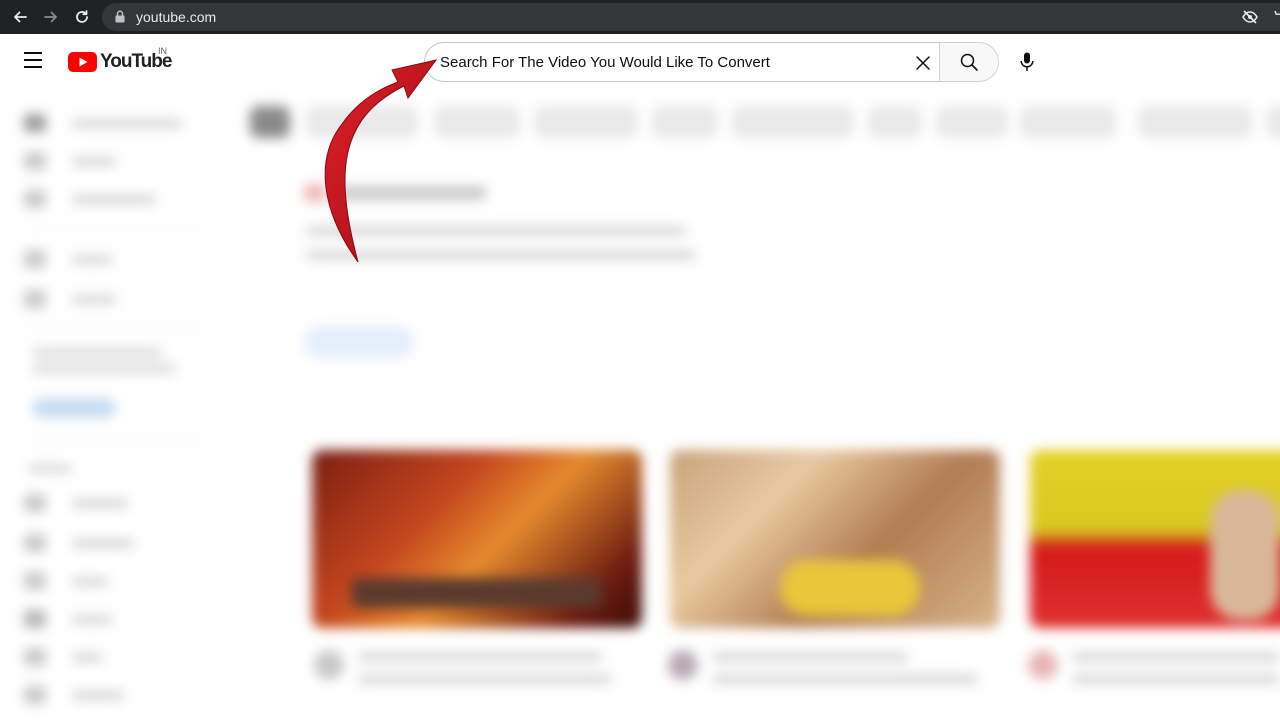  What do you see at coordinates (923, 63) in the screenshot?
I see `close-icon` at bounding box center [923, 63].